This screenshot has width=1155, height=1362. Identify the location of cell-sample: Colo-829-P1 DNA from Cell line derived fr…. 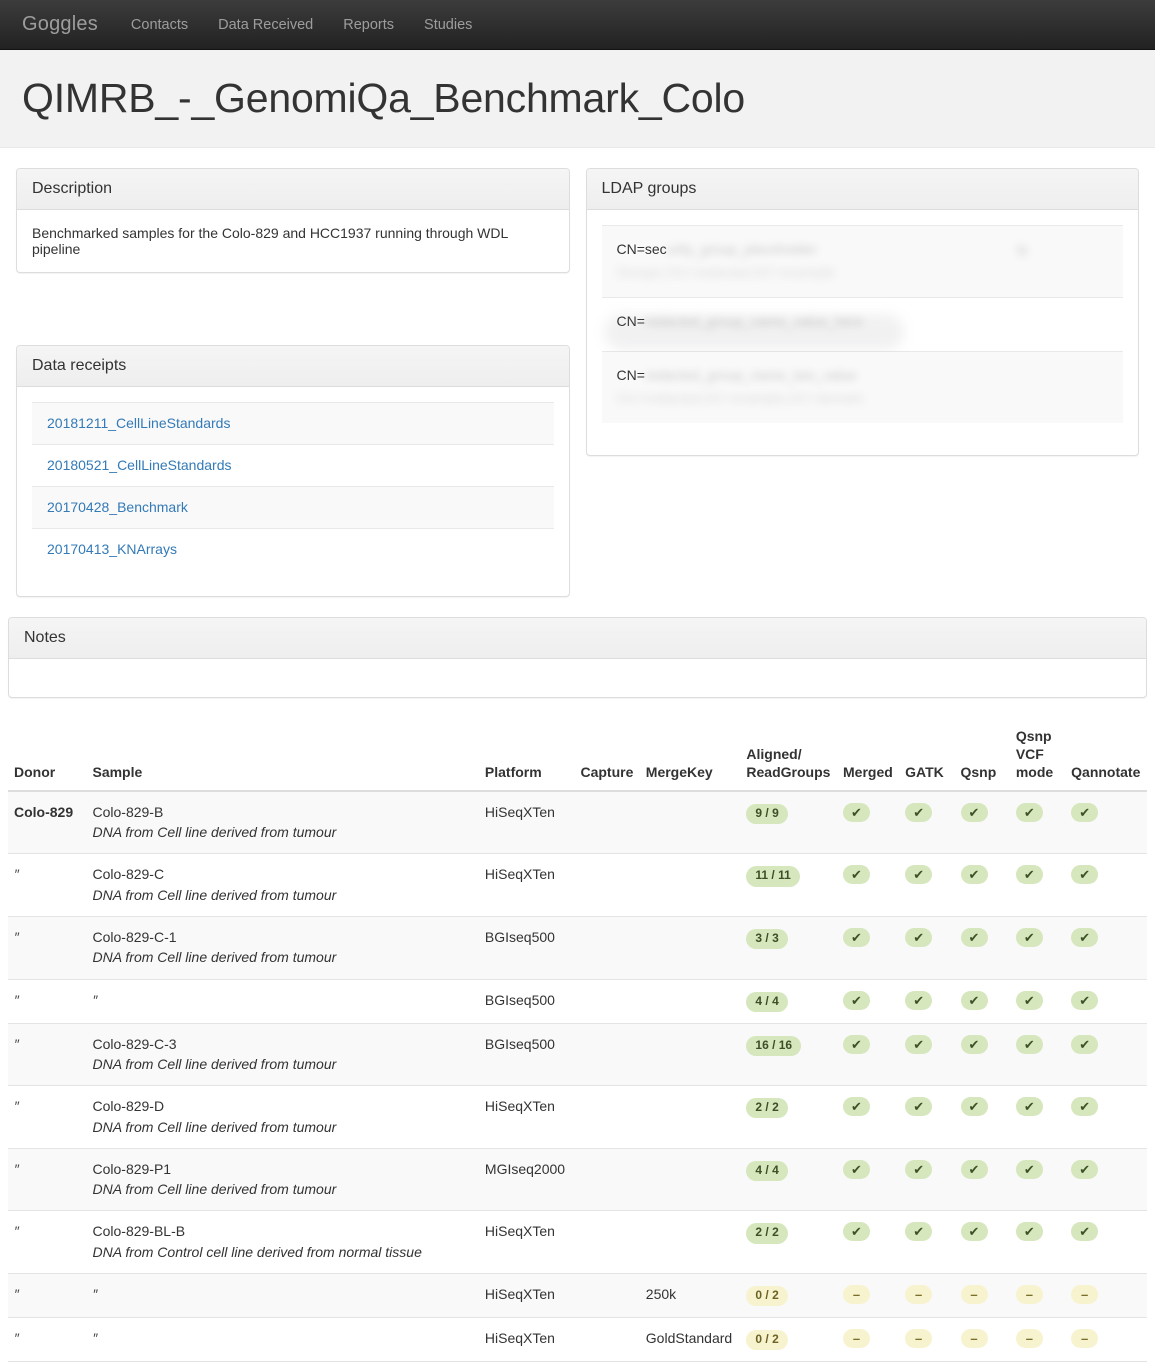
(282, 1179).